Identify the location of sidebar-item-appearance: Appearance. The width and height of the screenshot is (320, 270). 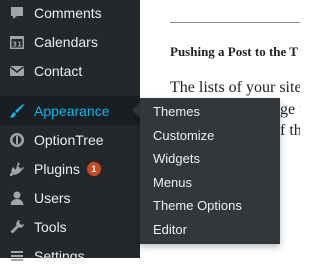
(70, 110).